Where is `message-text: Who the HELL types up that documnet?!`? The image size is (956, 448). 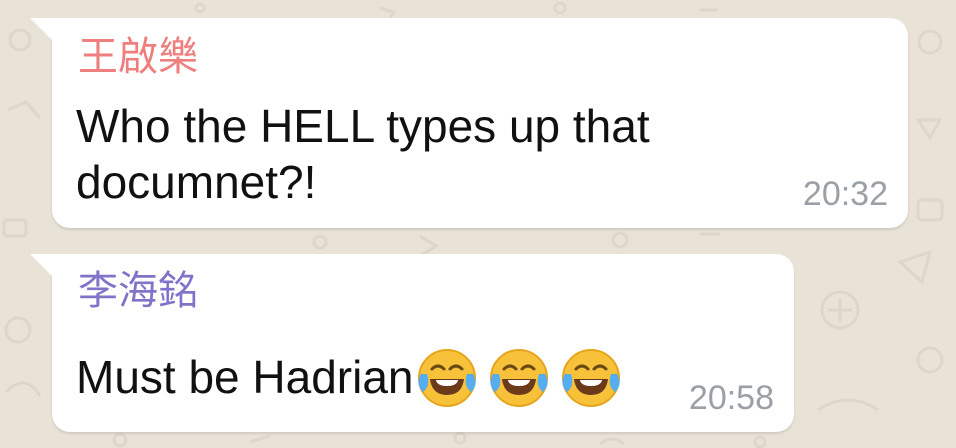
message-text: Who the HELL types up that documnet?! is located at coordinates (363, 154).